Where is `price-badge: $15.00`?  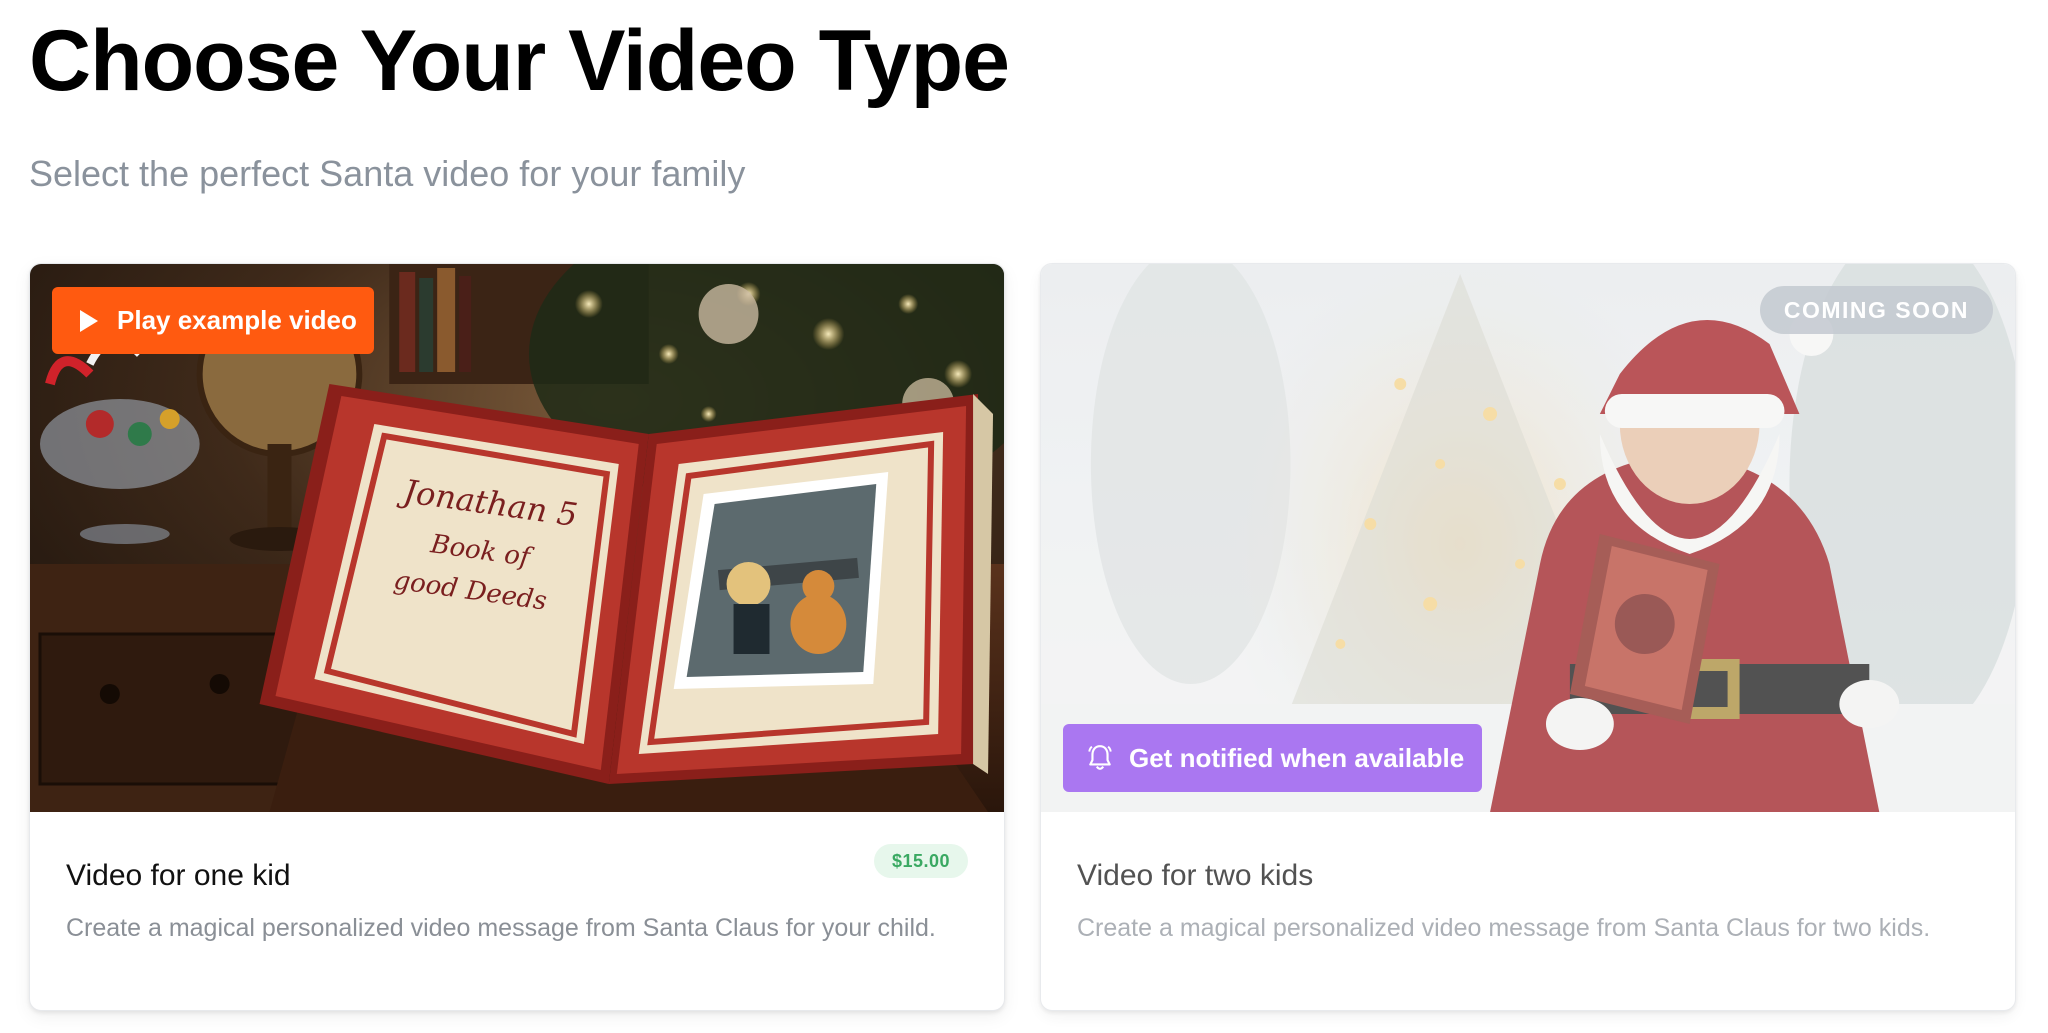 price-badge: $15.00 is located at coordinates (920, 861).